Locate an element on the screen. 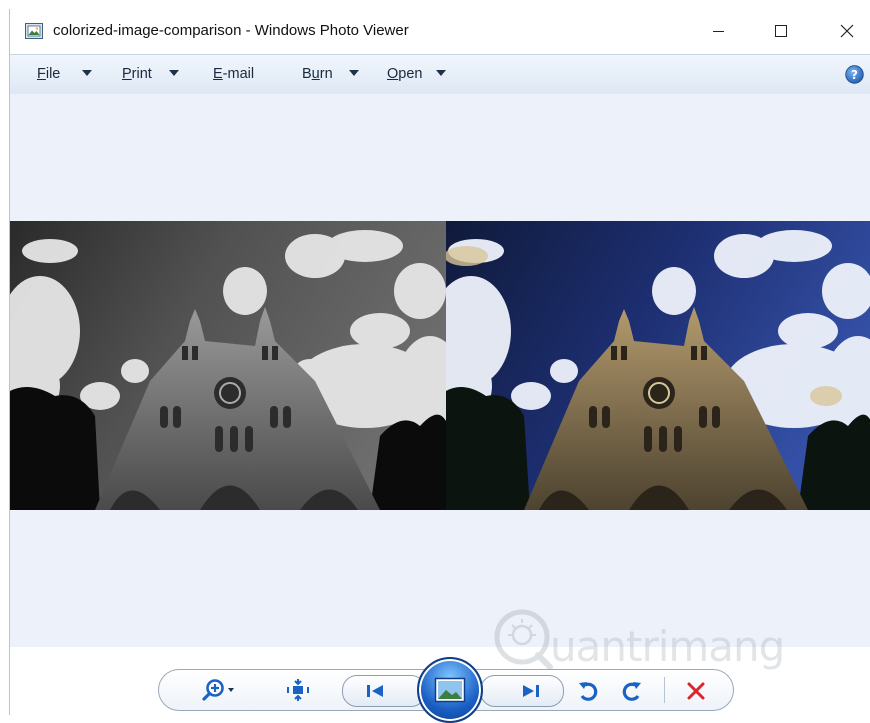  actual-size-button is located at coordinates (298, 690).